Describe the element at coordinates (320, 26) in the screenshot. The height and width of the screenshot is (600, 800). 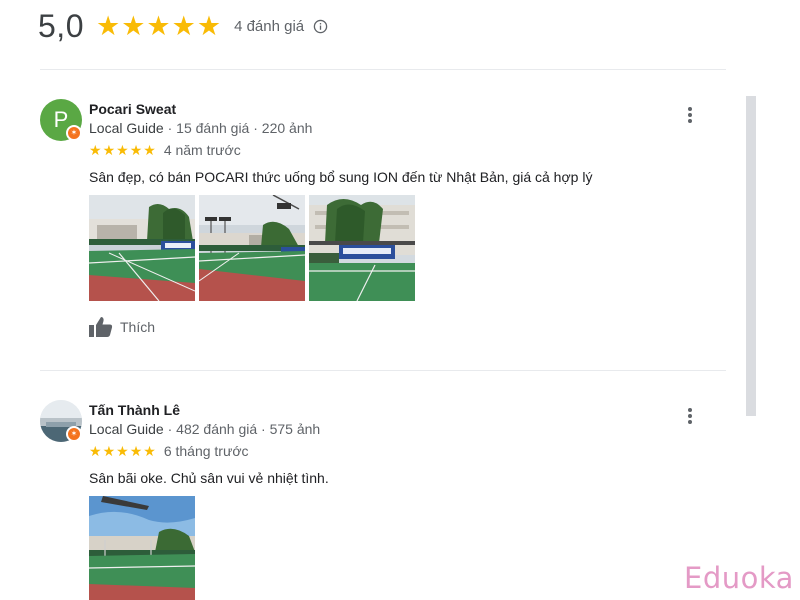
I see `info-icon` at that location.